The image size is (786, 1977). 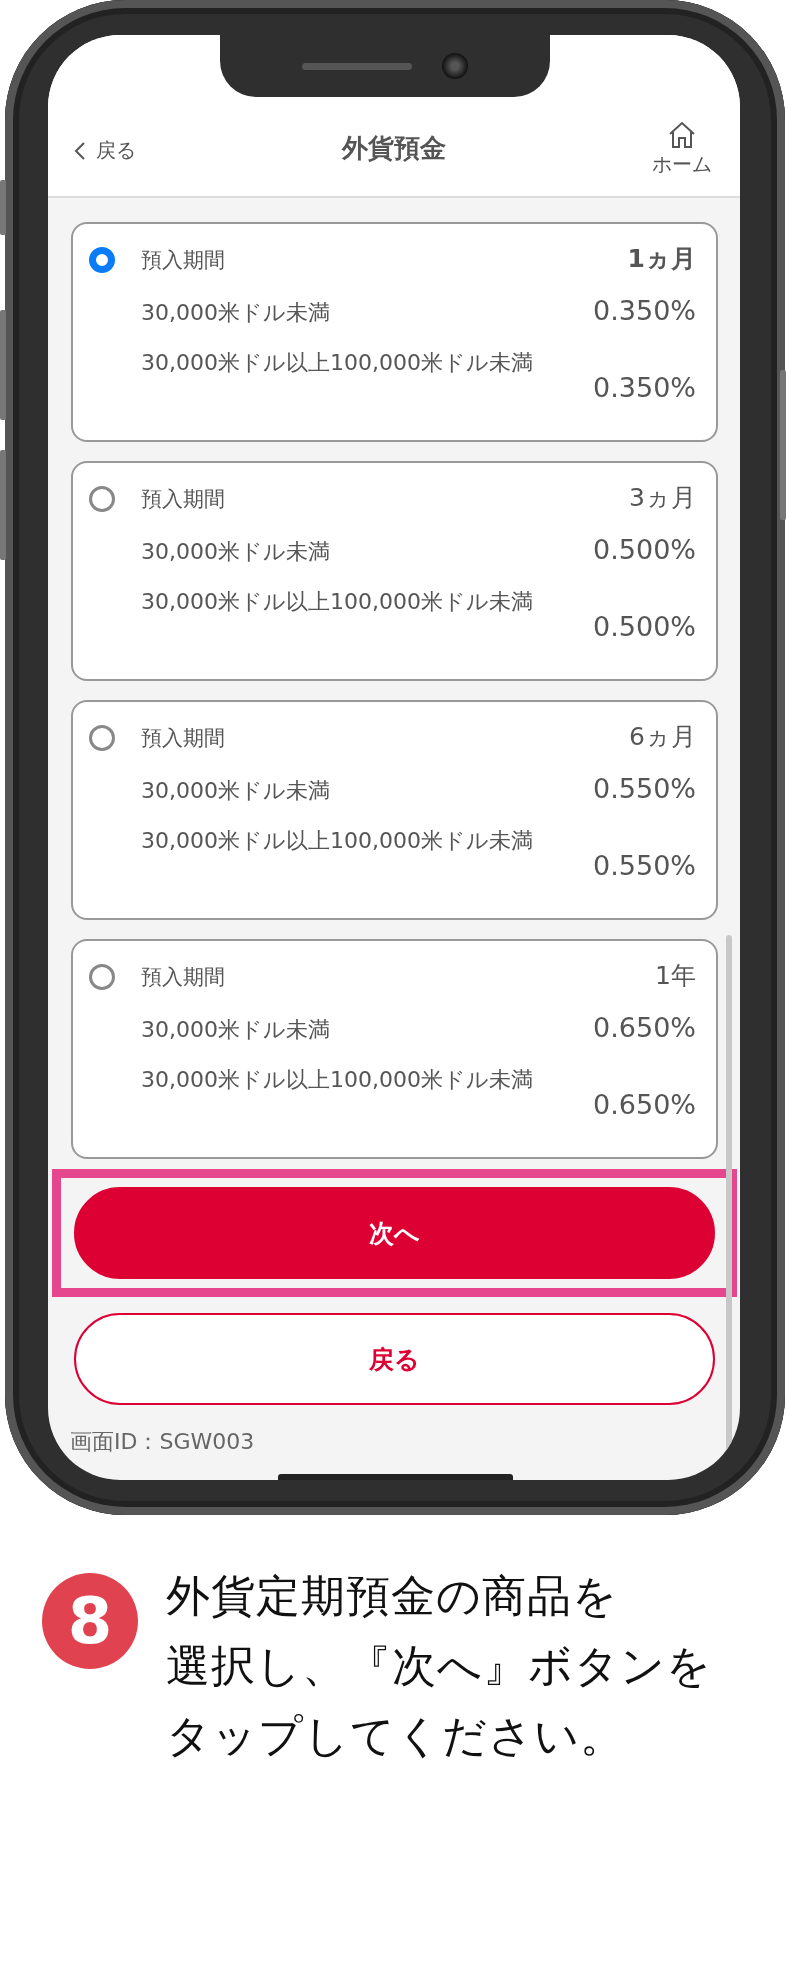 I want to click on chevron-left-icon, so click(x=80, y=150).